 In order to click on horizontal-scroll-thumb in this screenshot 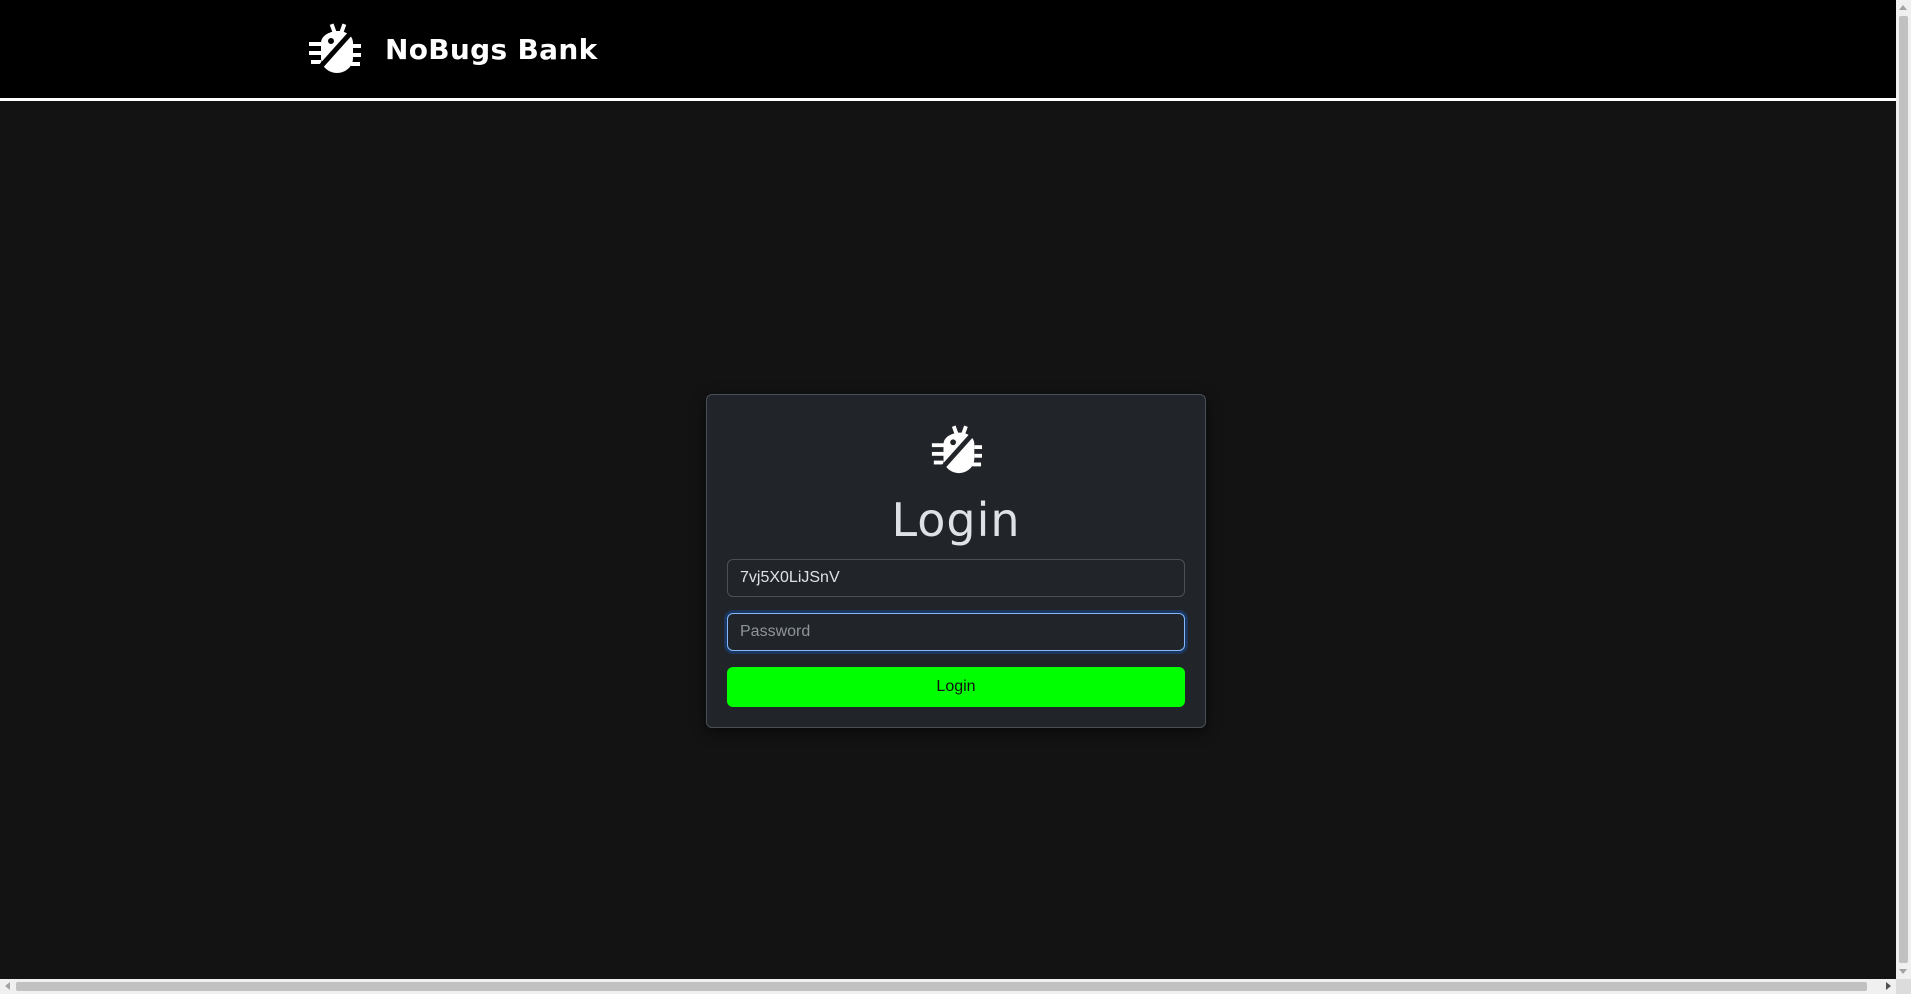, I will do `click(941, 986)`.